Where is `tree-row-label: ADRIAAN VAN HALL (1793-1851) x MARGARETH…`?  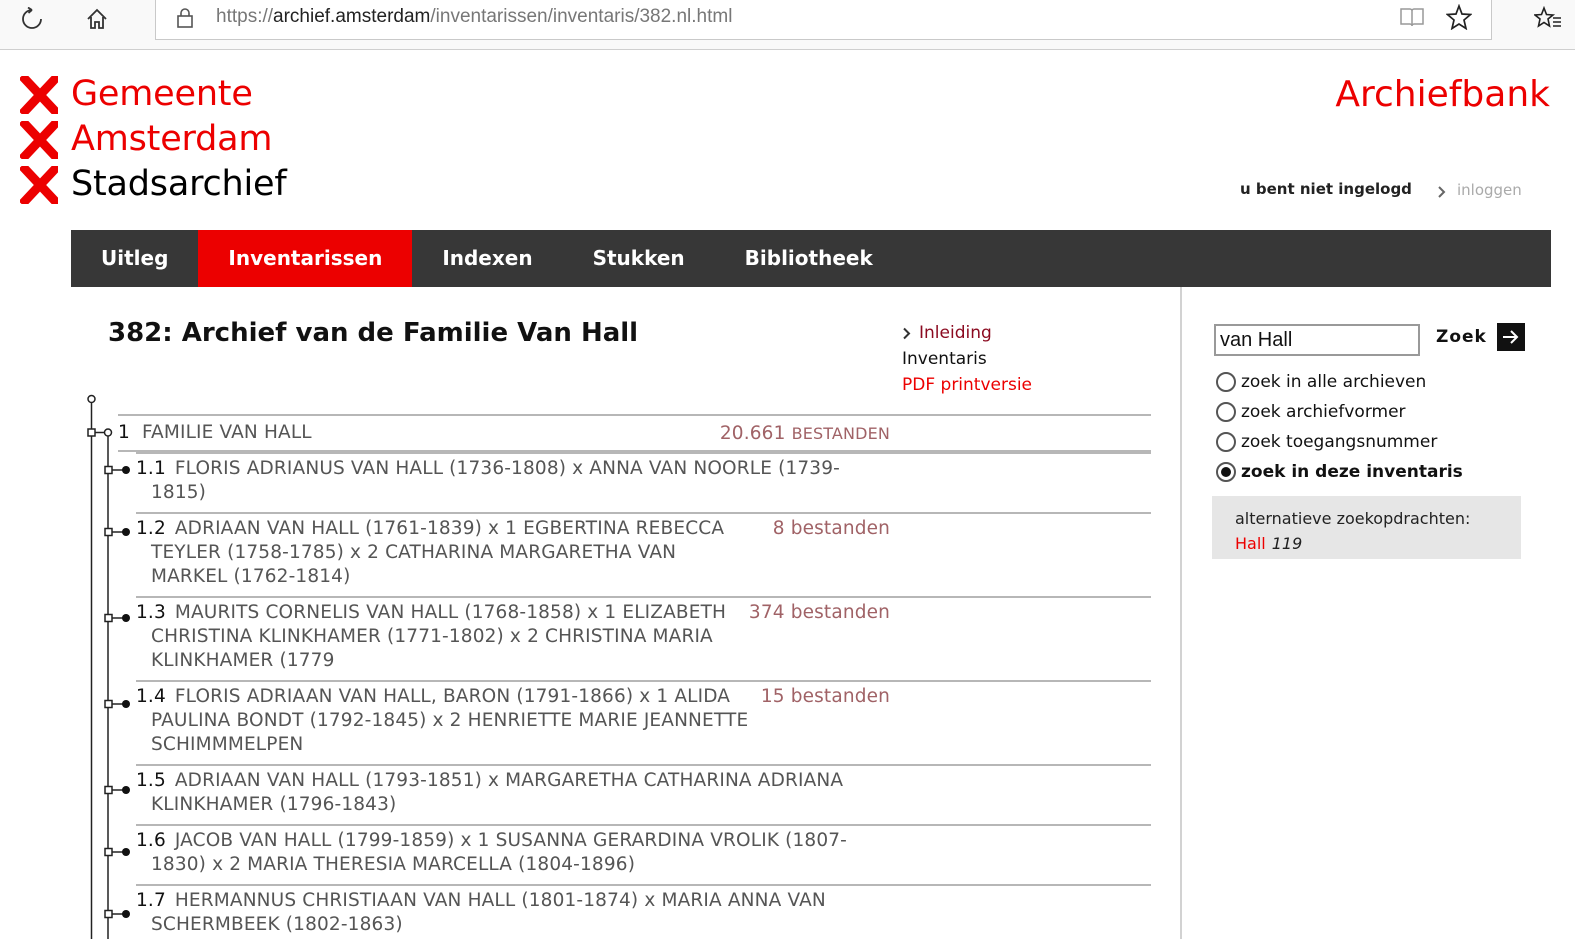 tree-row-label: ADRIAAN VAN HALL (1793-1851) x MARGARETH… is located at coordinates (497, 792).